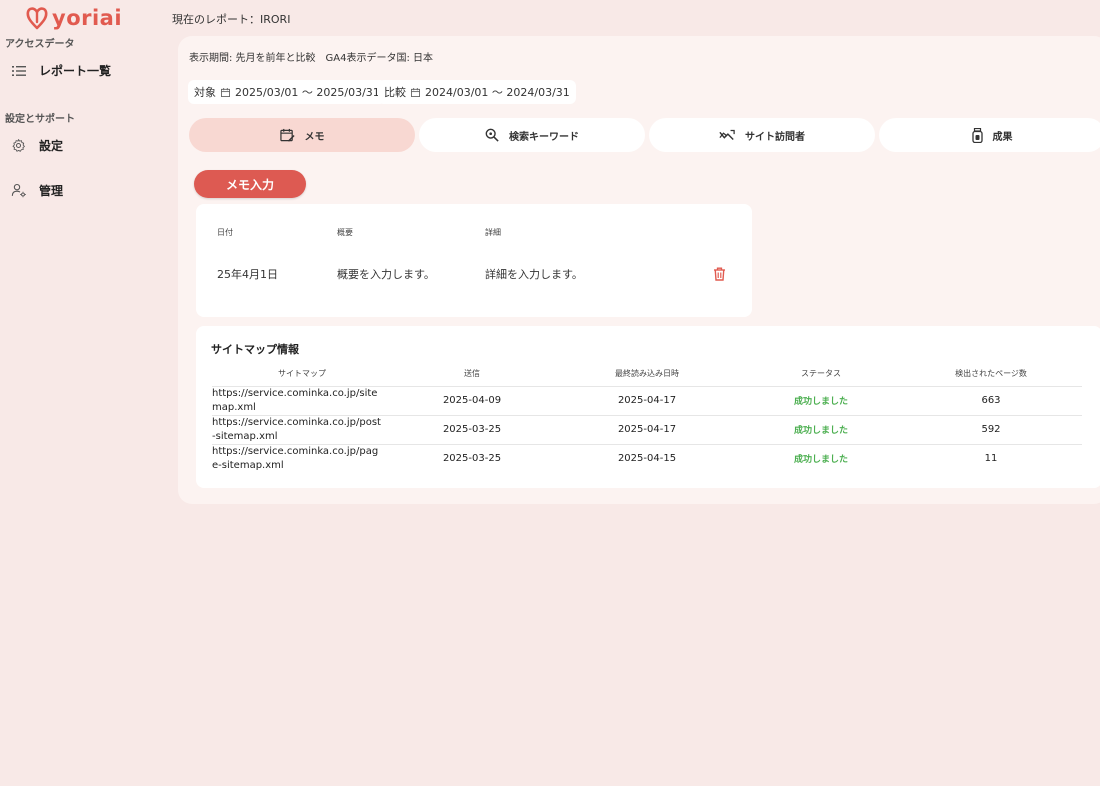  I want to click on memo-card: 日付 概要 詳細 25年4月1日 概要を入力します。 詳細を入力します。, so click(474, 260).